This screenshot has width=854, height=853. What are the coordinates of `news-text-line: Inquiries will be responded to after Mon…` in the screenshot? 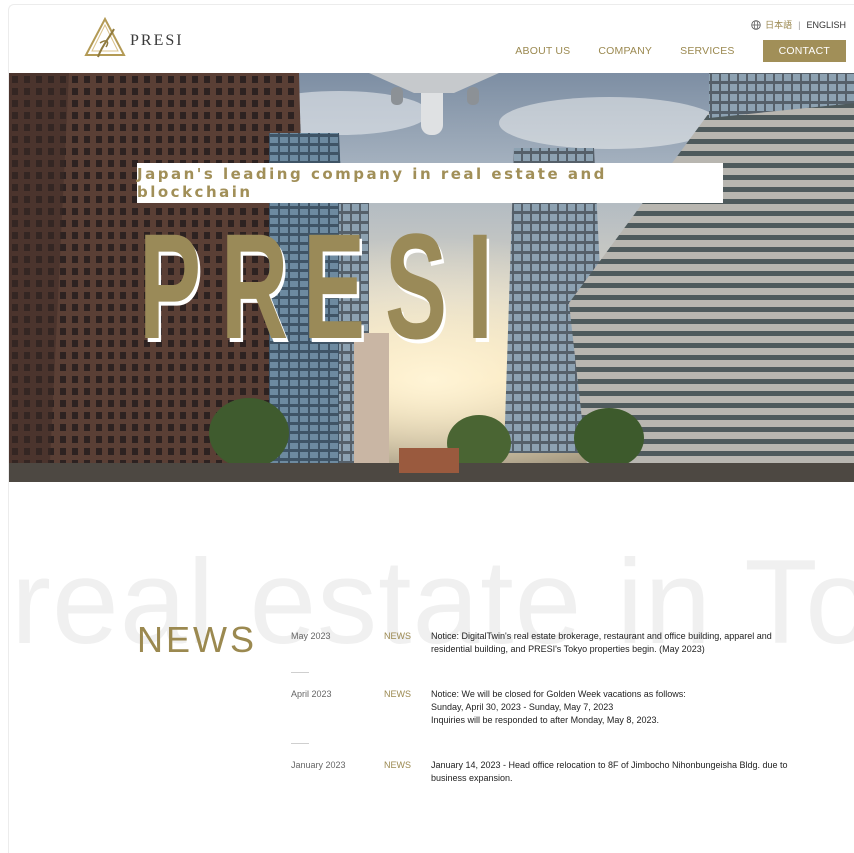 It's located at (545, 720).